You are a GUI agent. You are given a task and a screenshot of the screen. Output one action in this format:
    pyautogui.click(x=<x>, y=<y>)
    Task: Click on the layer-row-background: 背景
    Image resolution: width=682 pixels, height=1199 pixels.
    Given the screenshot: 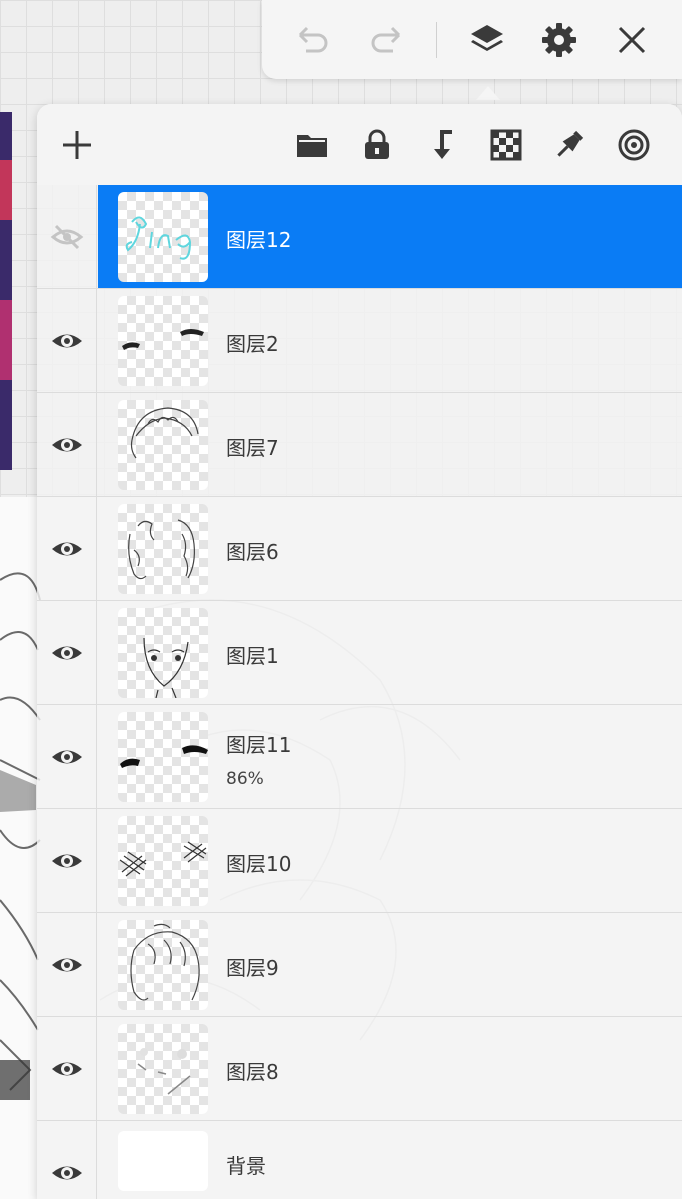 What is the action you would take?
    pyautogui.click(x=359, y=1160)
    